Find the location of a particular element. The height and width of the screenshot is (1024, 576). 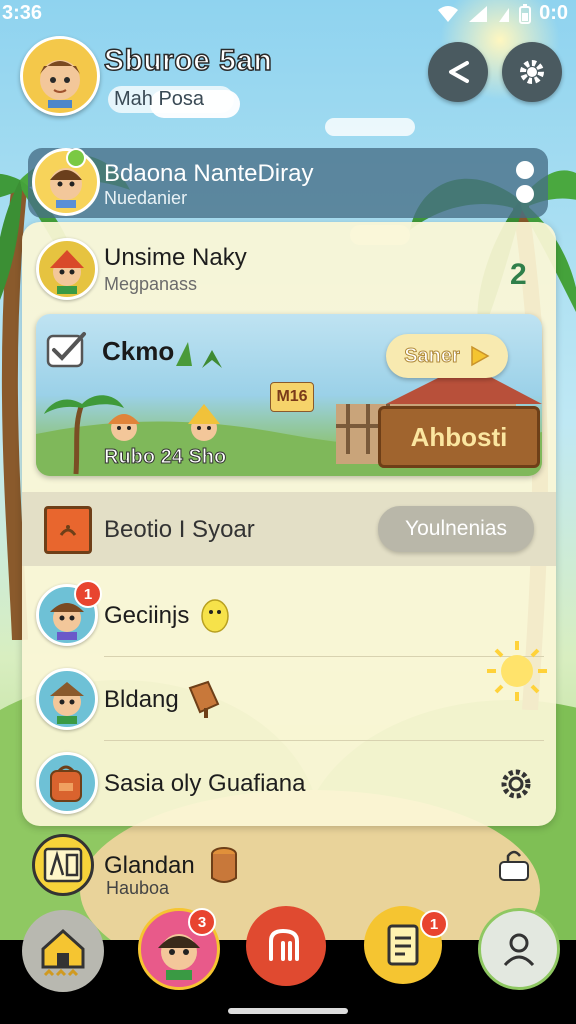

document-icon is located at coordinates (403, 945).